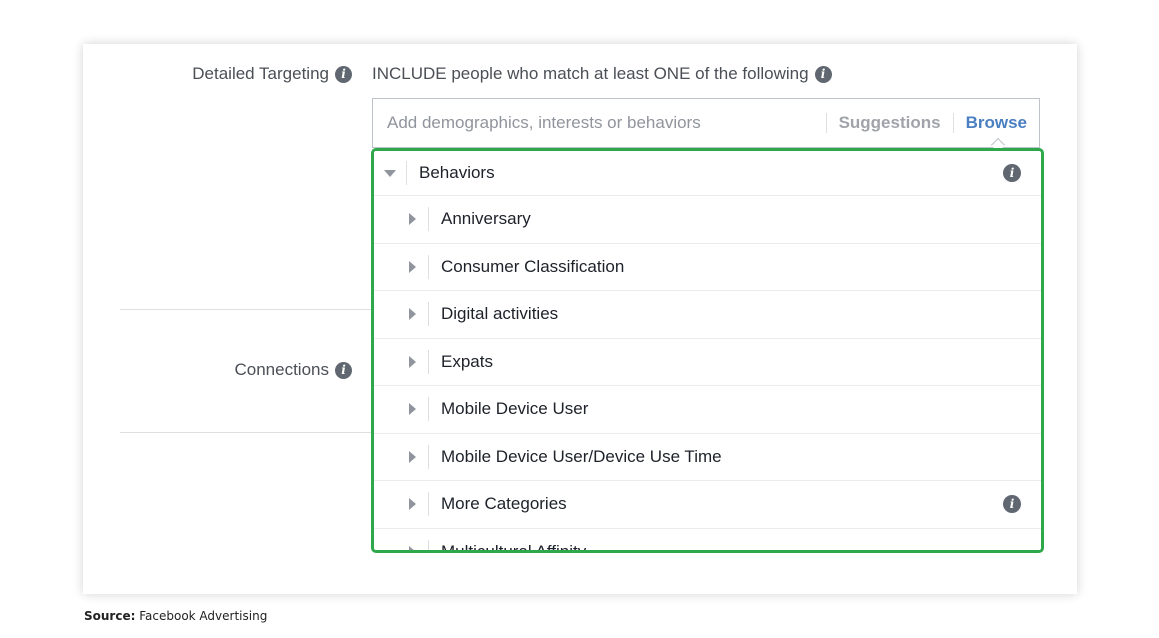  What do you see at coordinates (707, 173) in the screenshot?
I see `category-header-behaviors: Behaviors i` at bounding box center [707, 173].